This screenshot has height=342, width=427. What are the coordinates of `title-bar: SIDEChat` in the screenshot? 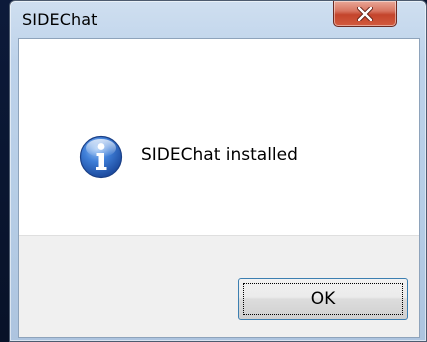 It's located at (218, 19).